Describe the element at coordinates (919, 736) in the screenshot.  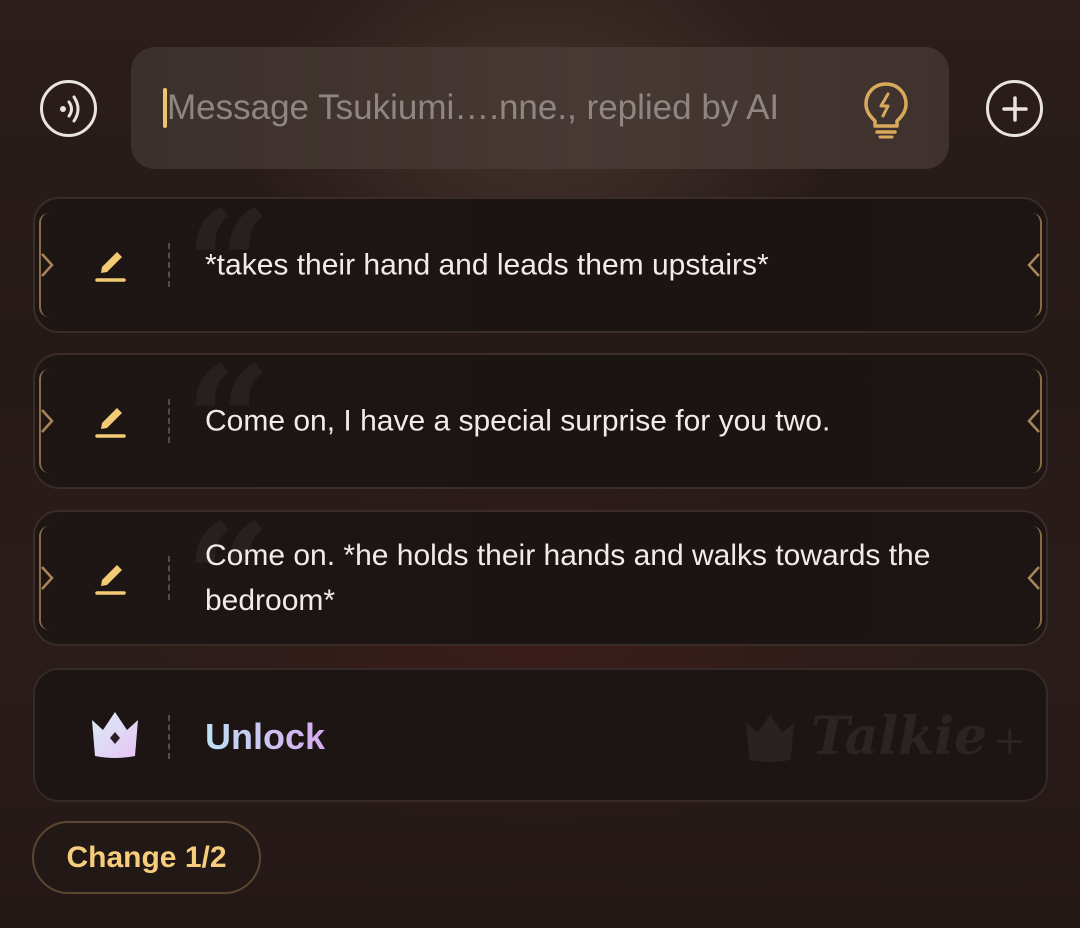
I see `brand-label: Talkie +` at that location.